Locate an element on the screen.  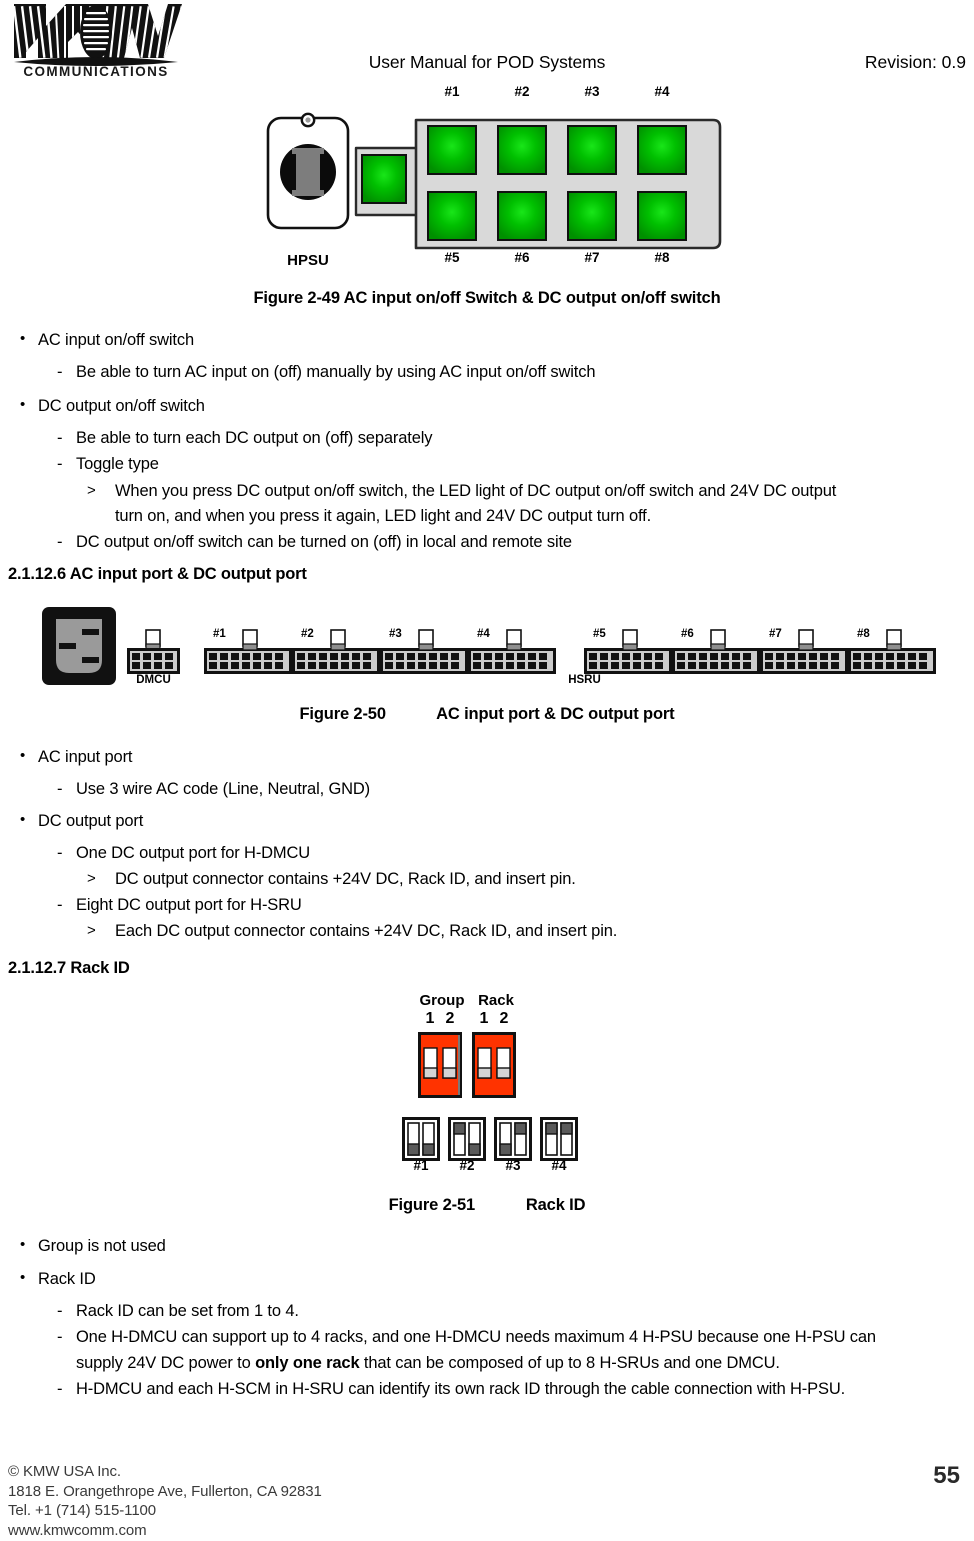
figure-2-51-caption-text: Rack ID is located at coordinates (555, 1205).